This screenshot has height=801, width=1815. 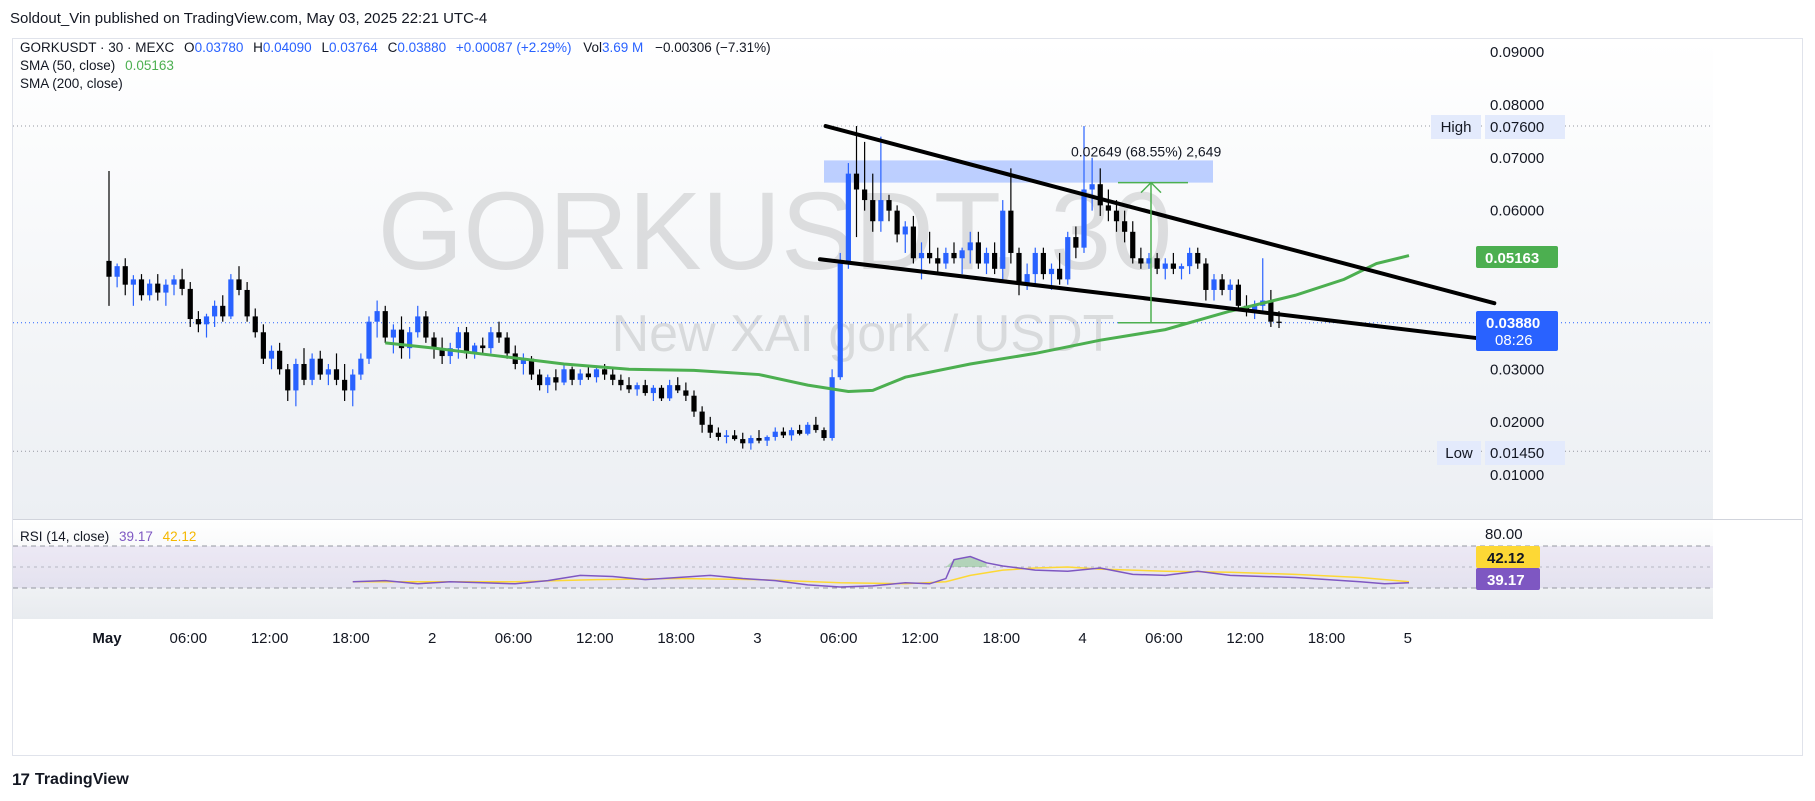 What do you see at coordinates (1513, 323) in the screenshot?
I see `last-price-value: 0.03880` at bounding box center [1513, 323].